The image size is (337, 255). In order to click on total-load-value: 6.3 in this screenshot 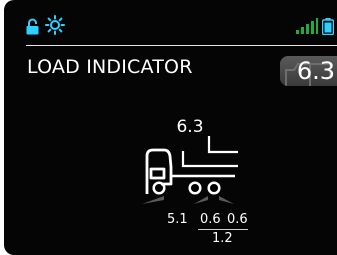, I will do `click(315, 71)`.